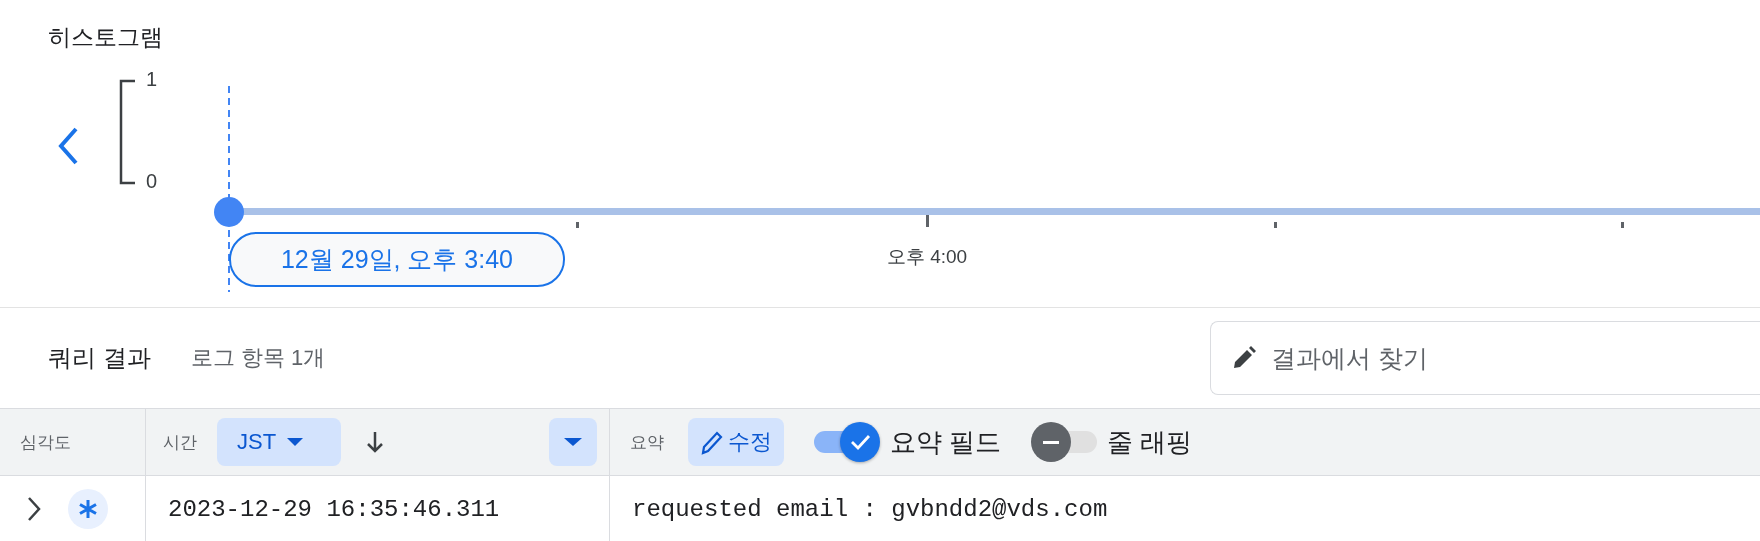 The height and width of the screenshot is (541, 1760). What do you see at coordinates (88, 509) in the screenshot?
I see `severity-icon` at bounding box center [88, 509].